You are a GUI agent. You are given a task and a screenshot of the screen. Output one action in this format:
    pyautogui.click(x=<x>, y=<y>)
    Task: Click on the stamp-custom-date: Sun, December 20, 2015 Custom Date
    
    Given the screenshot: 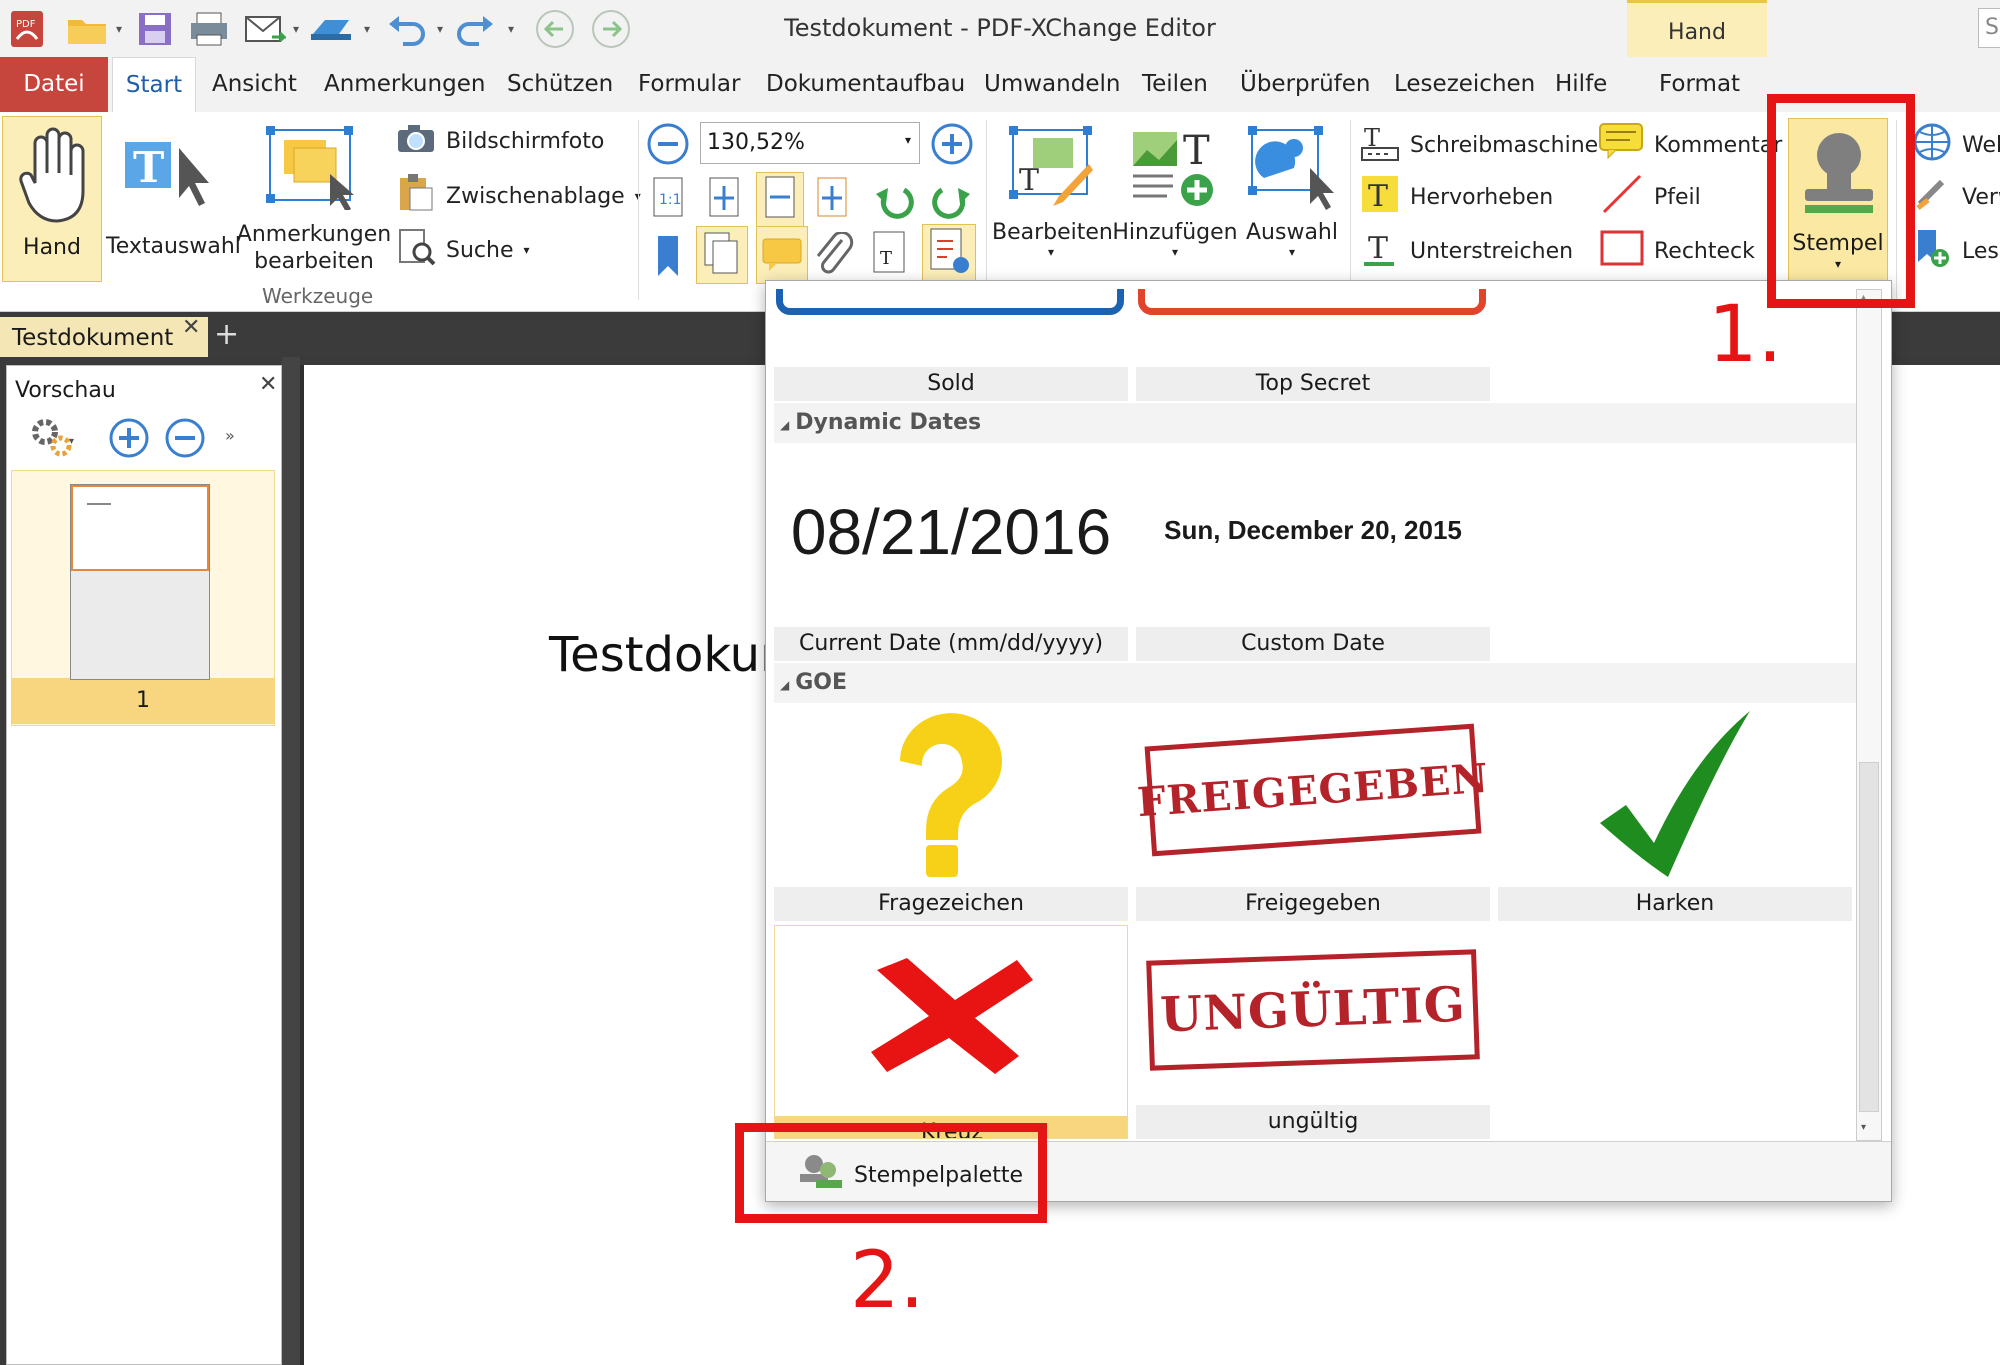 What is the action you would take?
    pyautogui.click(x=1313, y=553)
    